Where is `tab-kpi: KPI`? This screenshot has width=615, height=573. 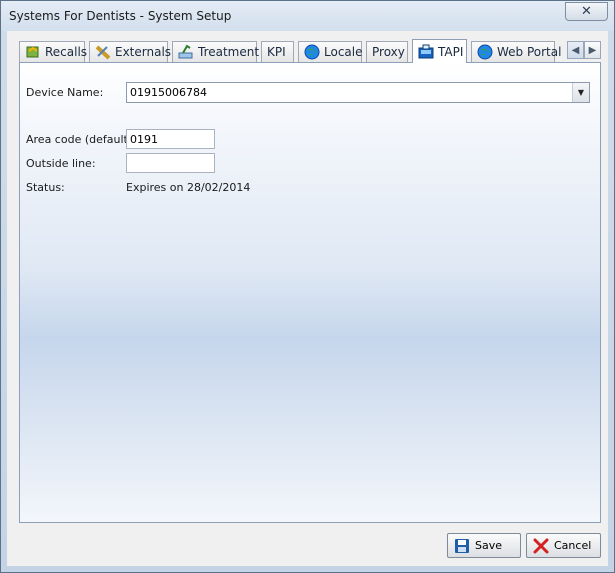 tab-kpi: KPI is located at coordinates (277, 51).